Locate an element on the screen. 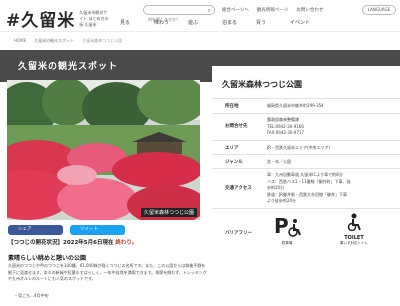 The height and width of the screenshot is (306, 400). breadcrumb: HOME 久留米の観光スポット 久留米森林つつじ公園 is located at coordinates (68, 41).